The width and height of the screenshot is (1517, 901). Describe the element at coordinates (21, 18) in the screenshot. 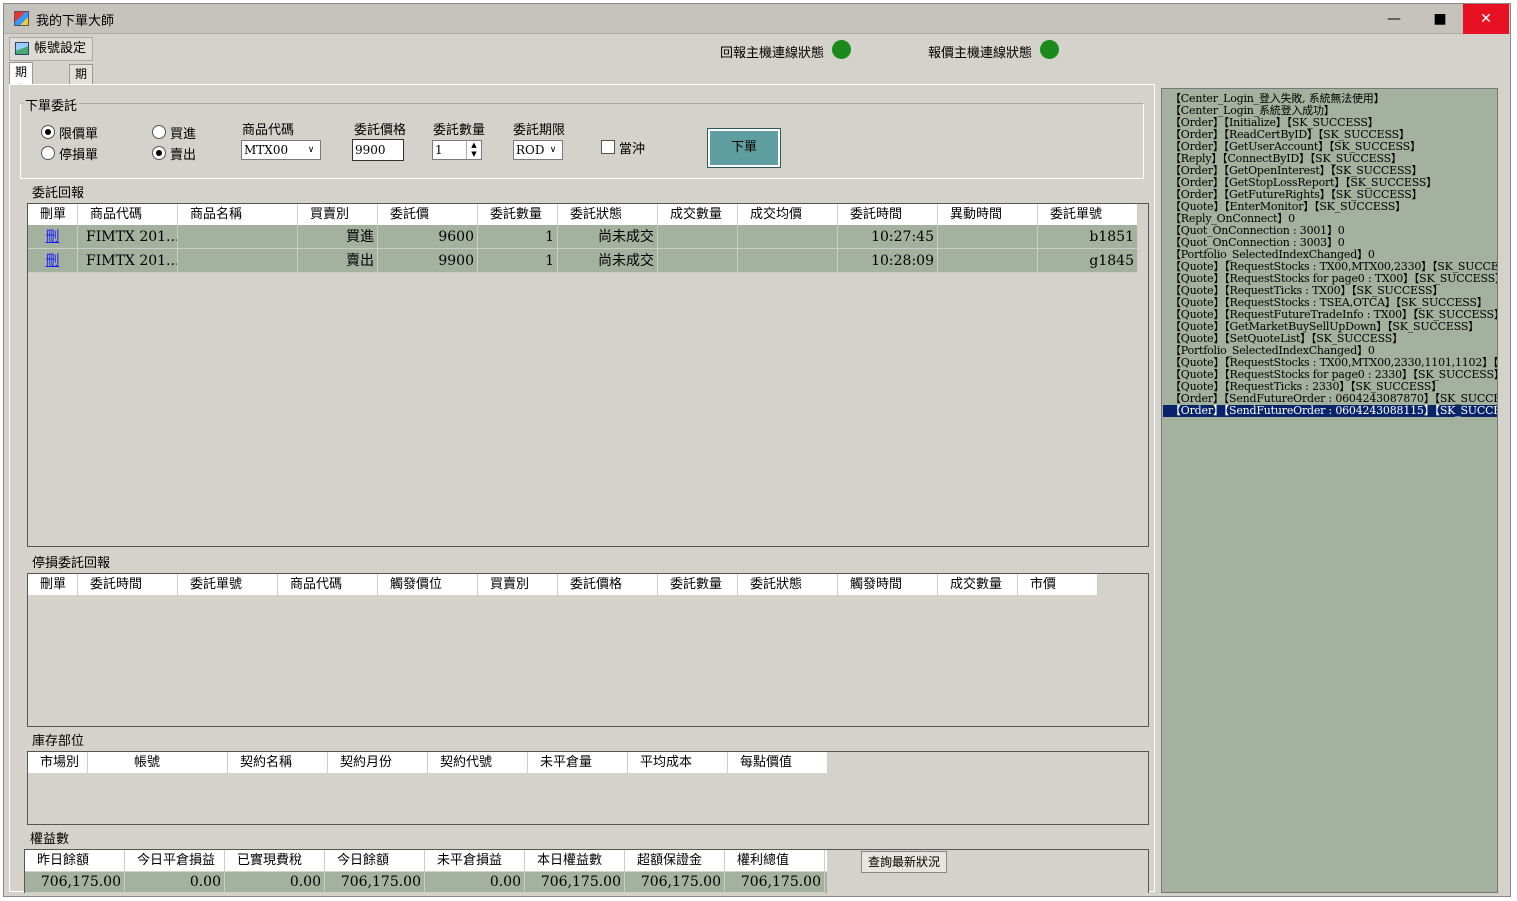

I see `app-icon` at that location.